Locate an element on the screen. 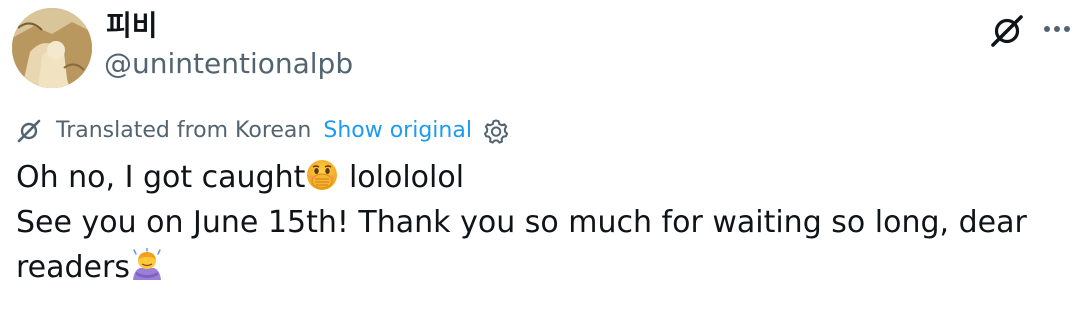 The height and width of the screenshot is (317, 1080). tweet-line-3-text: readers is located at coordinates (73, 267).